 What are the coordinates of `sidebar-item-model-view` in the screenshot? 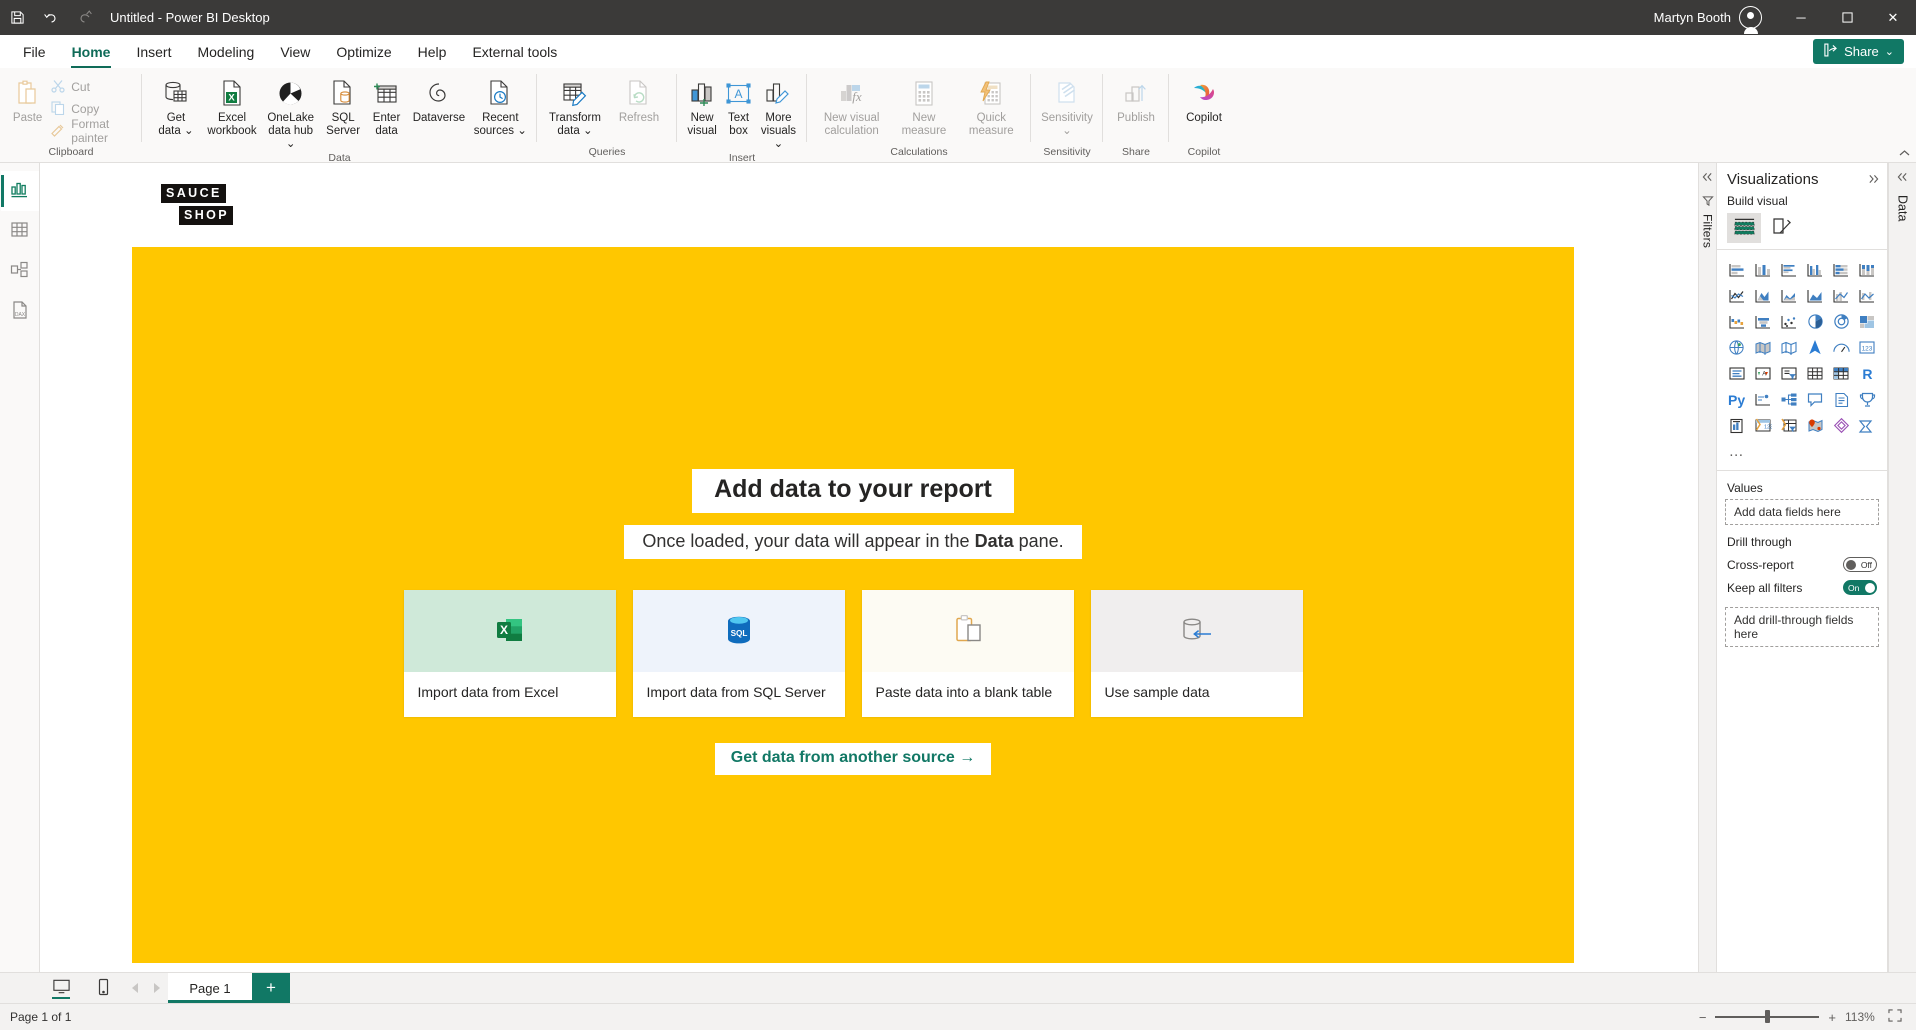 It's located at (20, 271).